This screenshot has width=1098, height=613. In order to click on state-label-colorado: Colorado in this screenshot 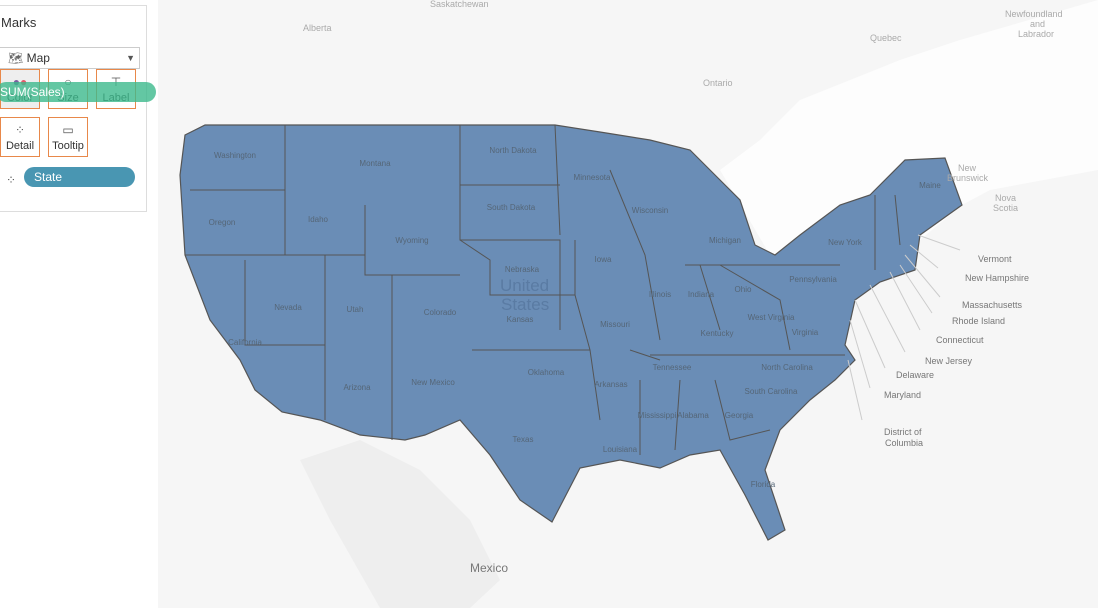, I will do `click(440, 312)`.